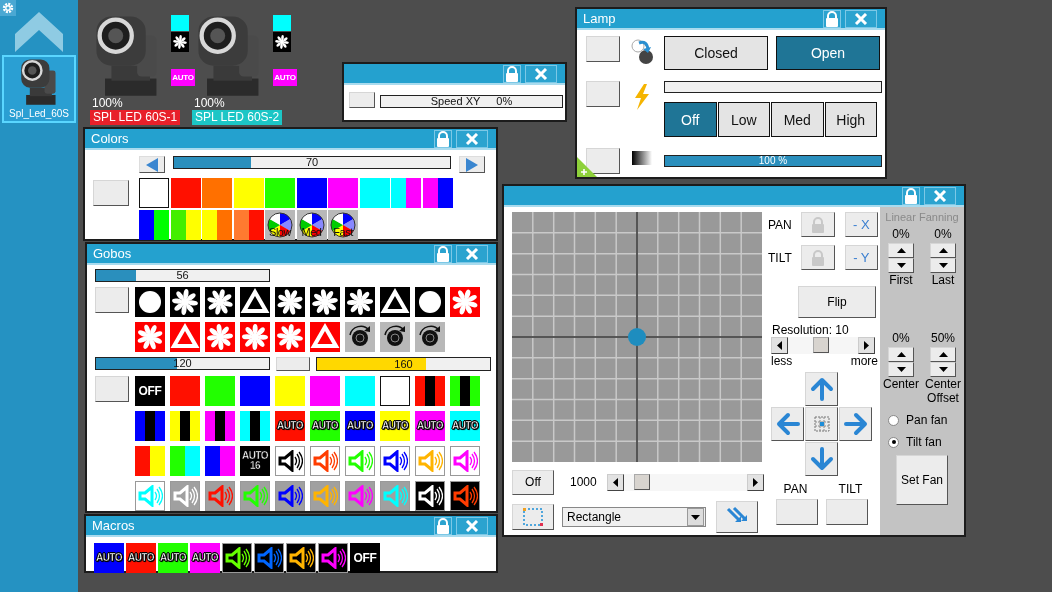 This screenshot has height=592, width=1052. What do you see at coordinates (8, 8) in the screenshot?
I see `settings-button` at bounding box center [8, 8].